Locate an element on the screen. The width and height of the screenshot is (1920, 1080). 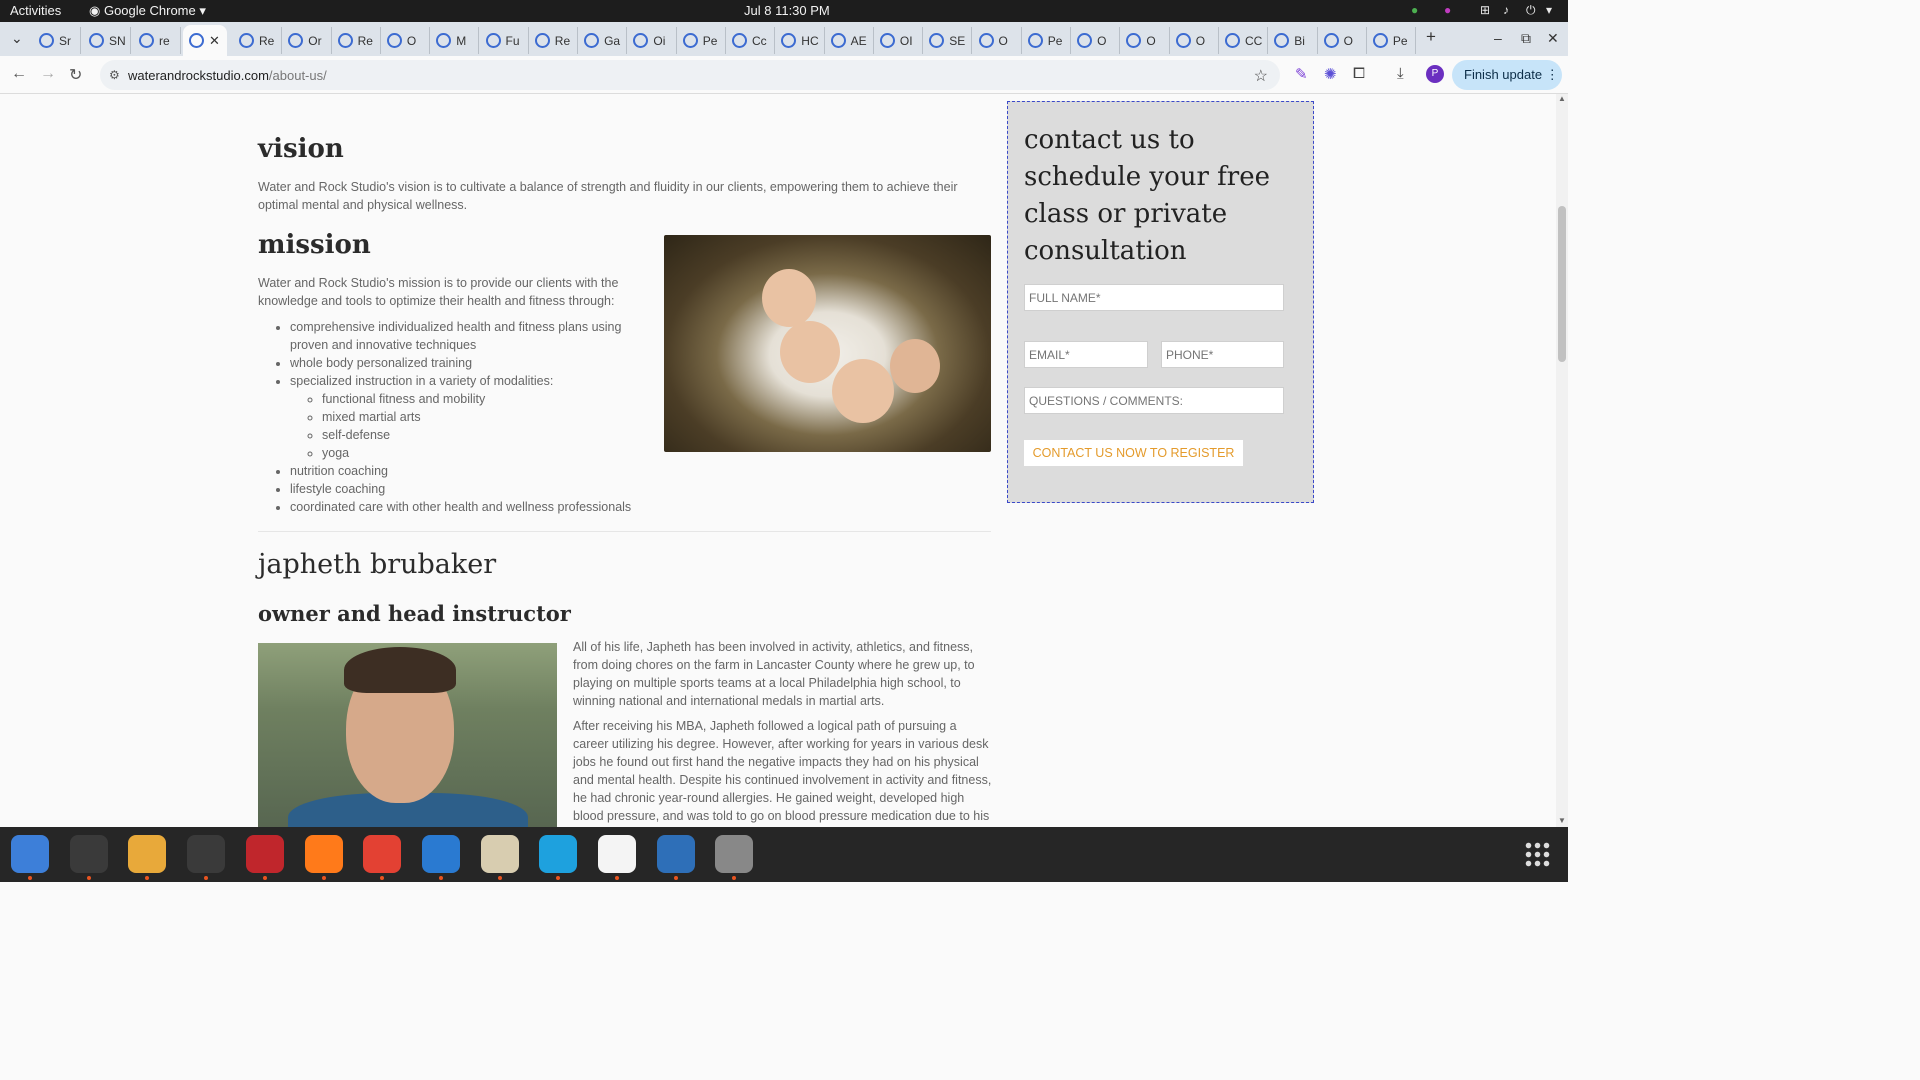
skype-icon is located at coordinates (558, 854).